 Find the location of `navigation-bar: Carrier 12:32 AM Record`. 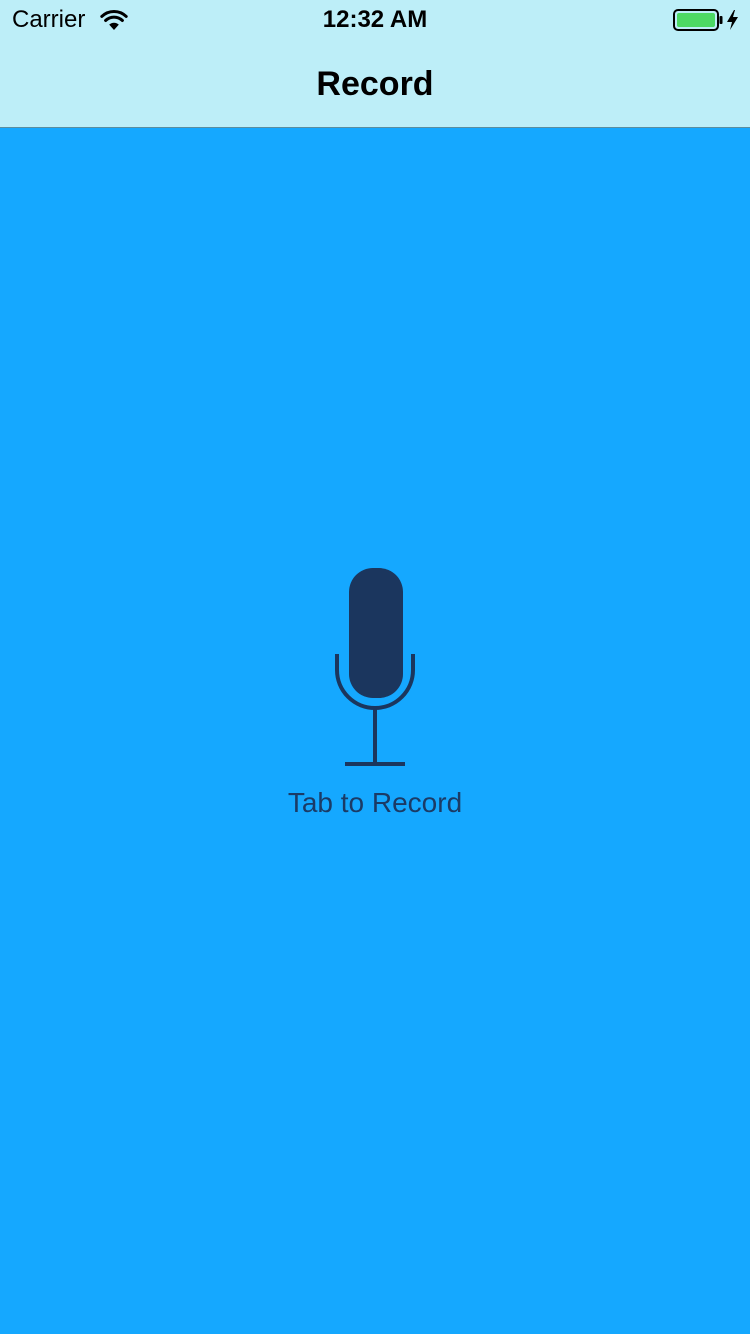

navigation-bar: Carrier 12:32 AM Record is located at coordinates (375, 64).